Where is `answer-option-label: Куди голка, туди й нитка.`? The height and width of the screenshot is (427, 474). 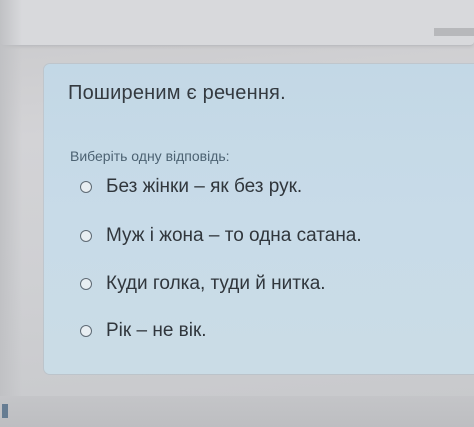
answer-option-label: Куди голка, туди й нитка. is located at coordinates (216, 283).